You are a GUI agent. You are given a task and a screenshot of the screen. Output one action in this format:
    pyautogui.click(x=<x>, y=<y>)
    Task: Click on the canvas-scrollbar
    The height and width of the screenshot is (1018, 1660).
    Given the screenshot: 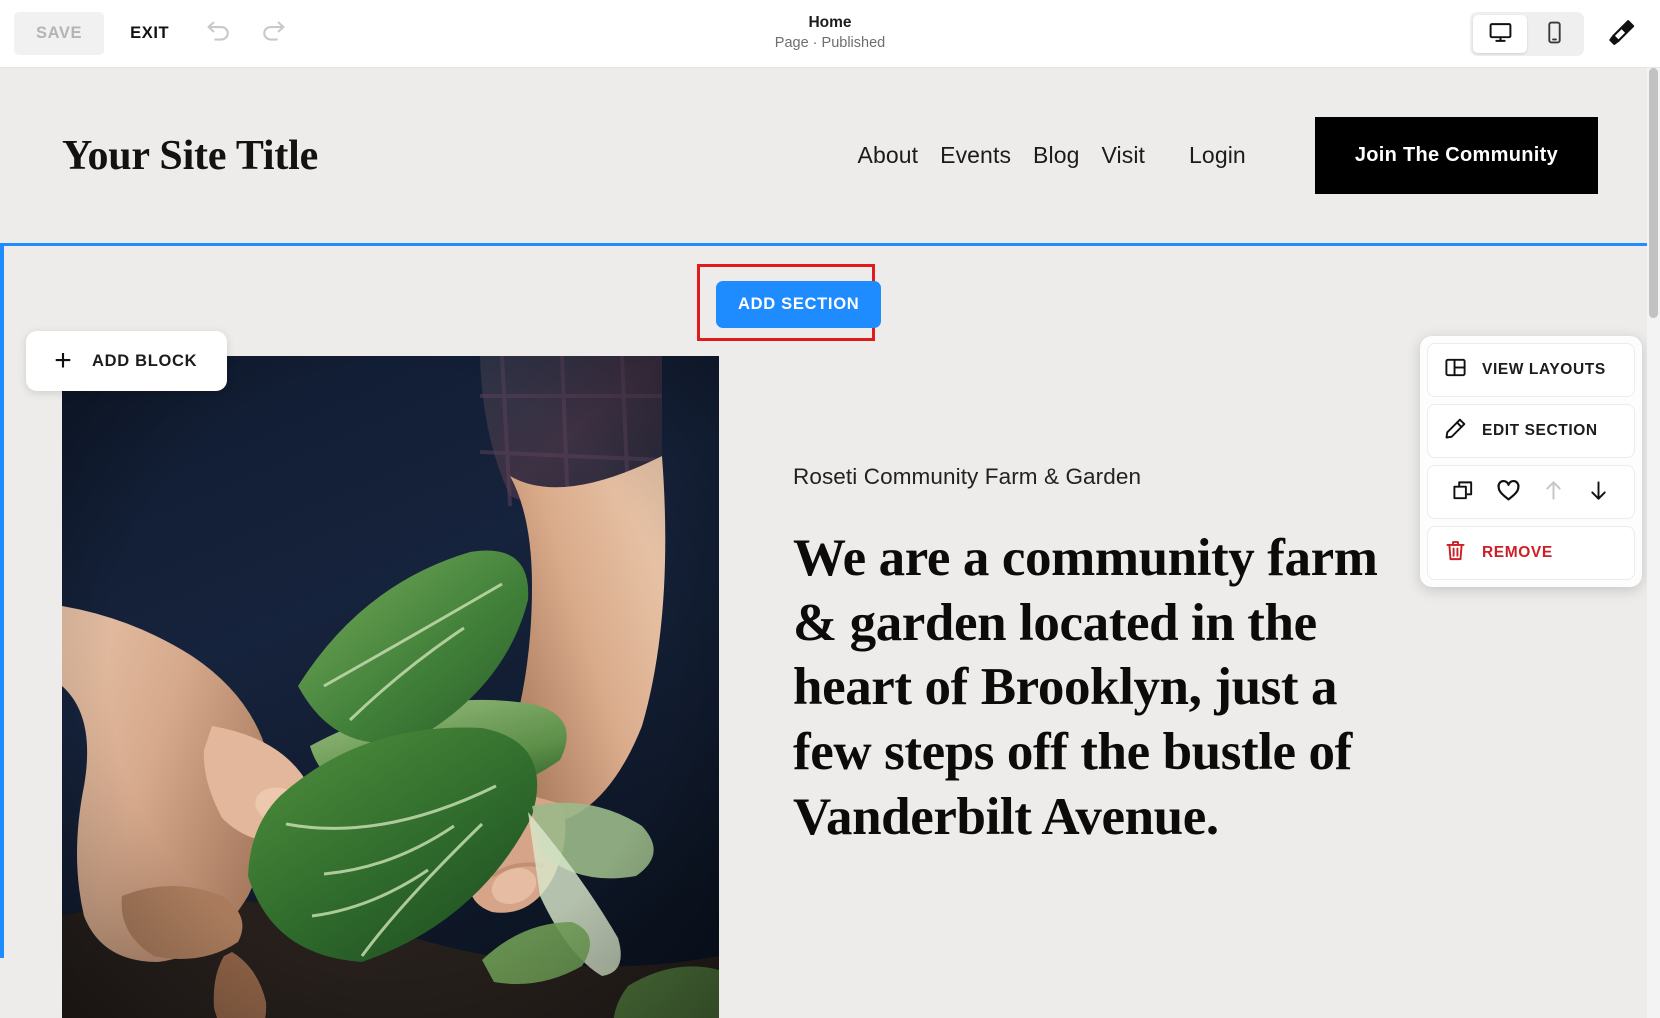 What is the action you would take?
    pyautogui.click(x=1653, y=543)
    